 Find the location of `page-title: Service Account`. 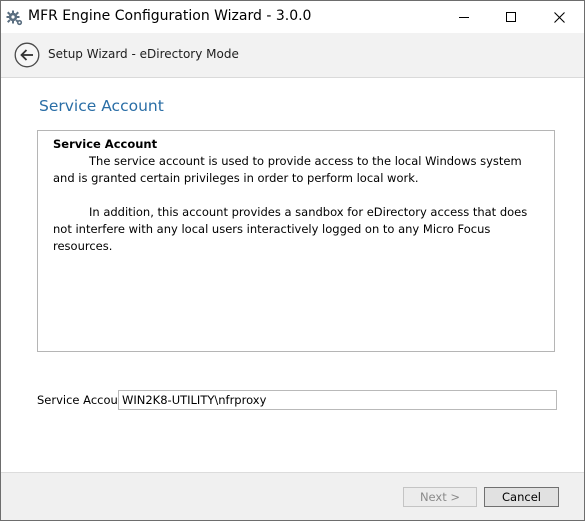

page-title: Service Account is located at coordinates (101, 106).